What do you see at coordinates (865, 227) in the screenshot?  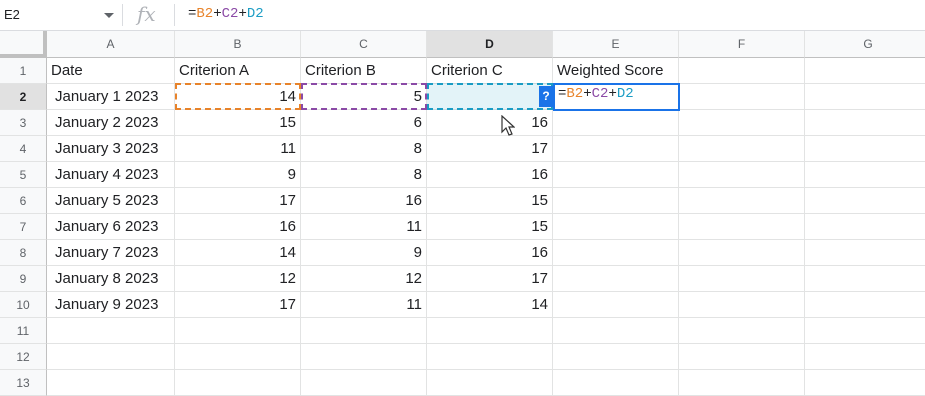 I see `cell-g7` at bounding box center [865, 227].